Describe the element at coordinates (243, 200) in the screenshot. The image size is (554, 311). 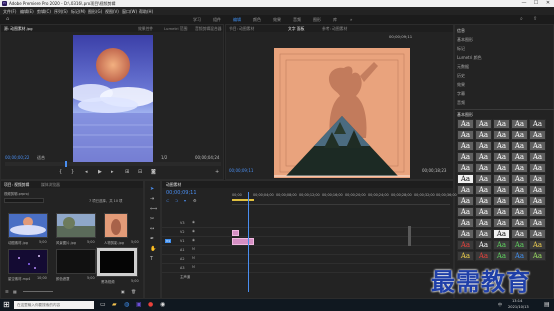
I see `work-area-bar` at that location.